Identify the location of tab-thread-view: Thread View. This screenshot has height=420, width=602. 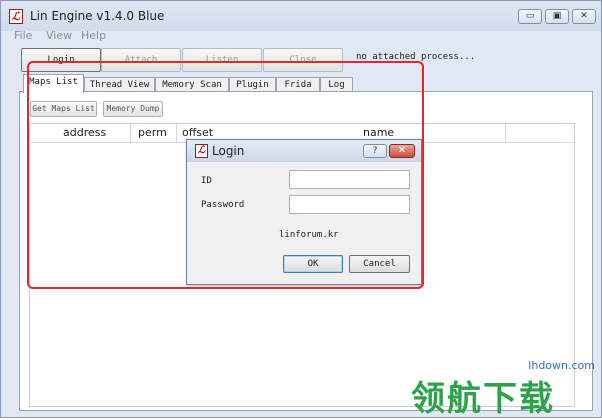
(119, 84).